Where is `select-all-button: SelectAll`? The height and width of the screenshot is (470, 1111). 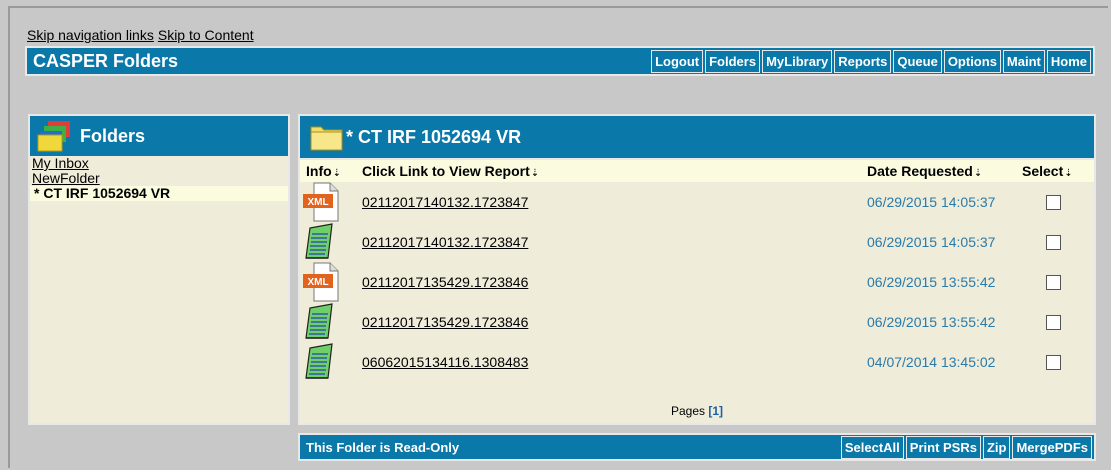 select-all-button: SelectAll is located at coordinates (872, 447).